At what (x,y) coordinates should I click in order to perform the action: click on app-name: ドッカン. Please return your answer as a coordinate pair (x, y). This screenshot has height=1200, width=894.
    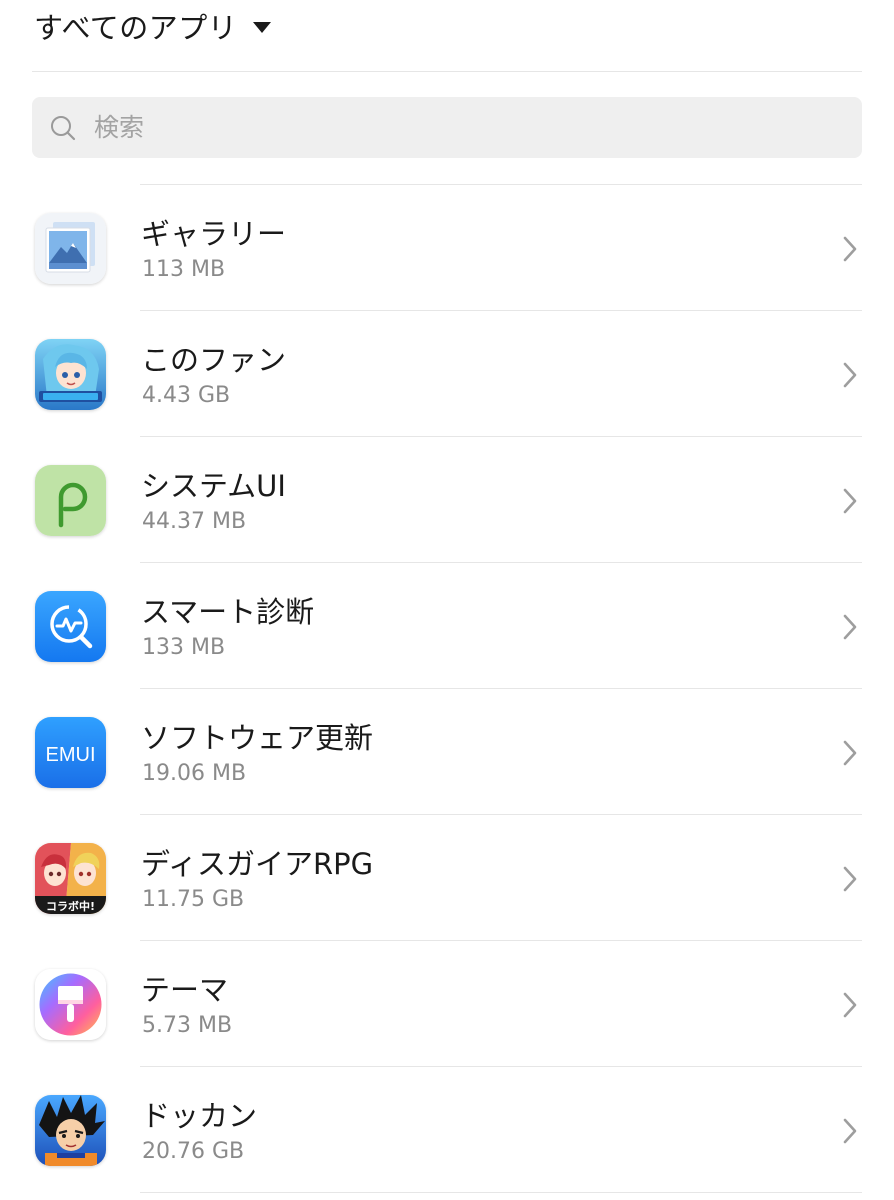
    Looking at the image, I should click on (199, 1116).